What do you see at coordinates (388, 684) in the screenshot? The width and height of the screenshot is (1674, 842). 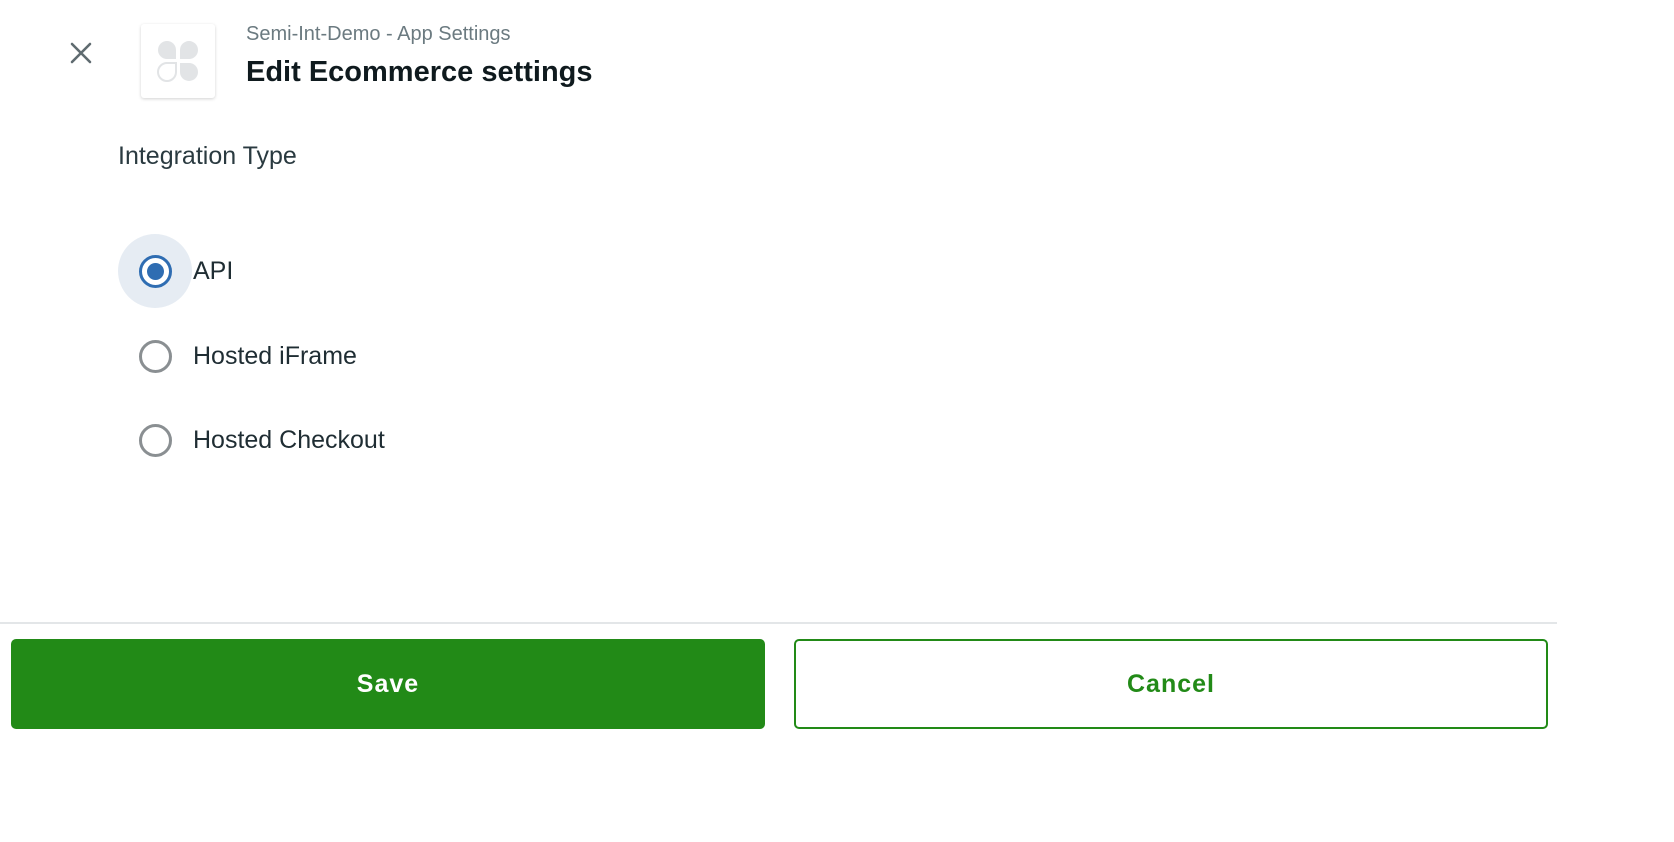 I see `save-button: Save` at bounding box center [388, 684].